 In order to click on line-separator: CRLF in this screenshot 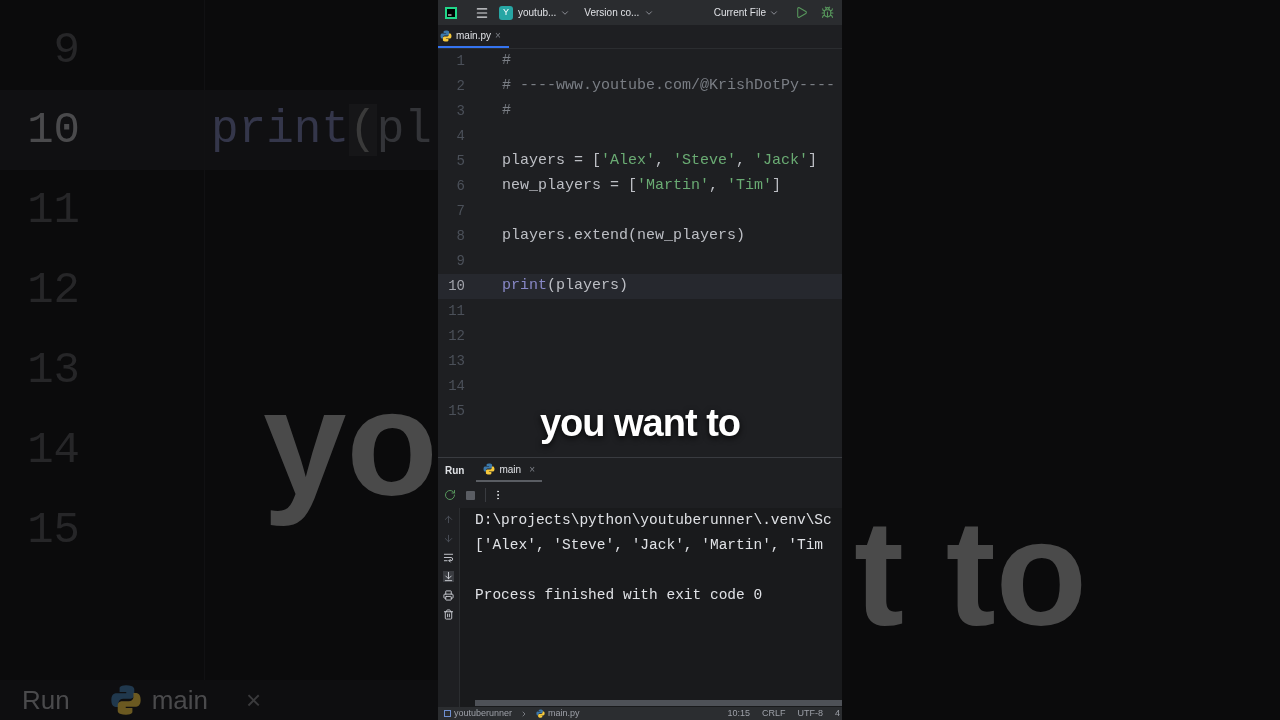, I will do `click(773, 713)`.